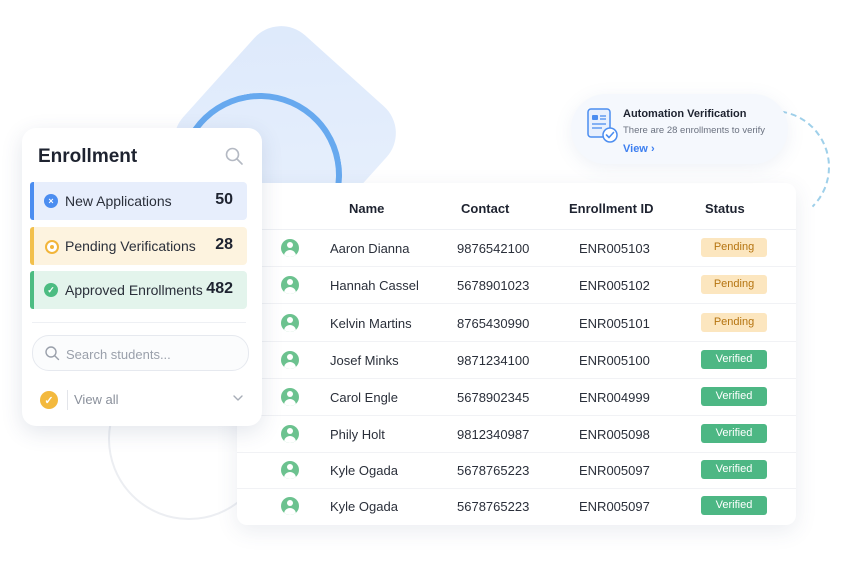 This screenshot has width=844, height=569. What do you see at coordinates (485, 208) in the screenshot?
I see `column-header-contact: Contact` at bounding box center [485, 208].